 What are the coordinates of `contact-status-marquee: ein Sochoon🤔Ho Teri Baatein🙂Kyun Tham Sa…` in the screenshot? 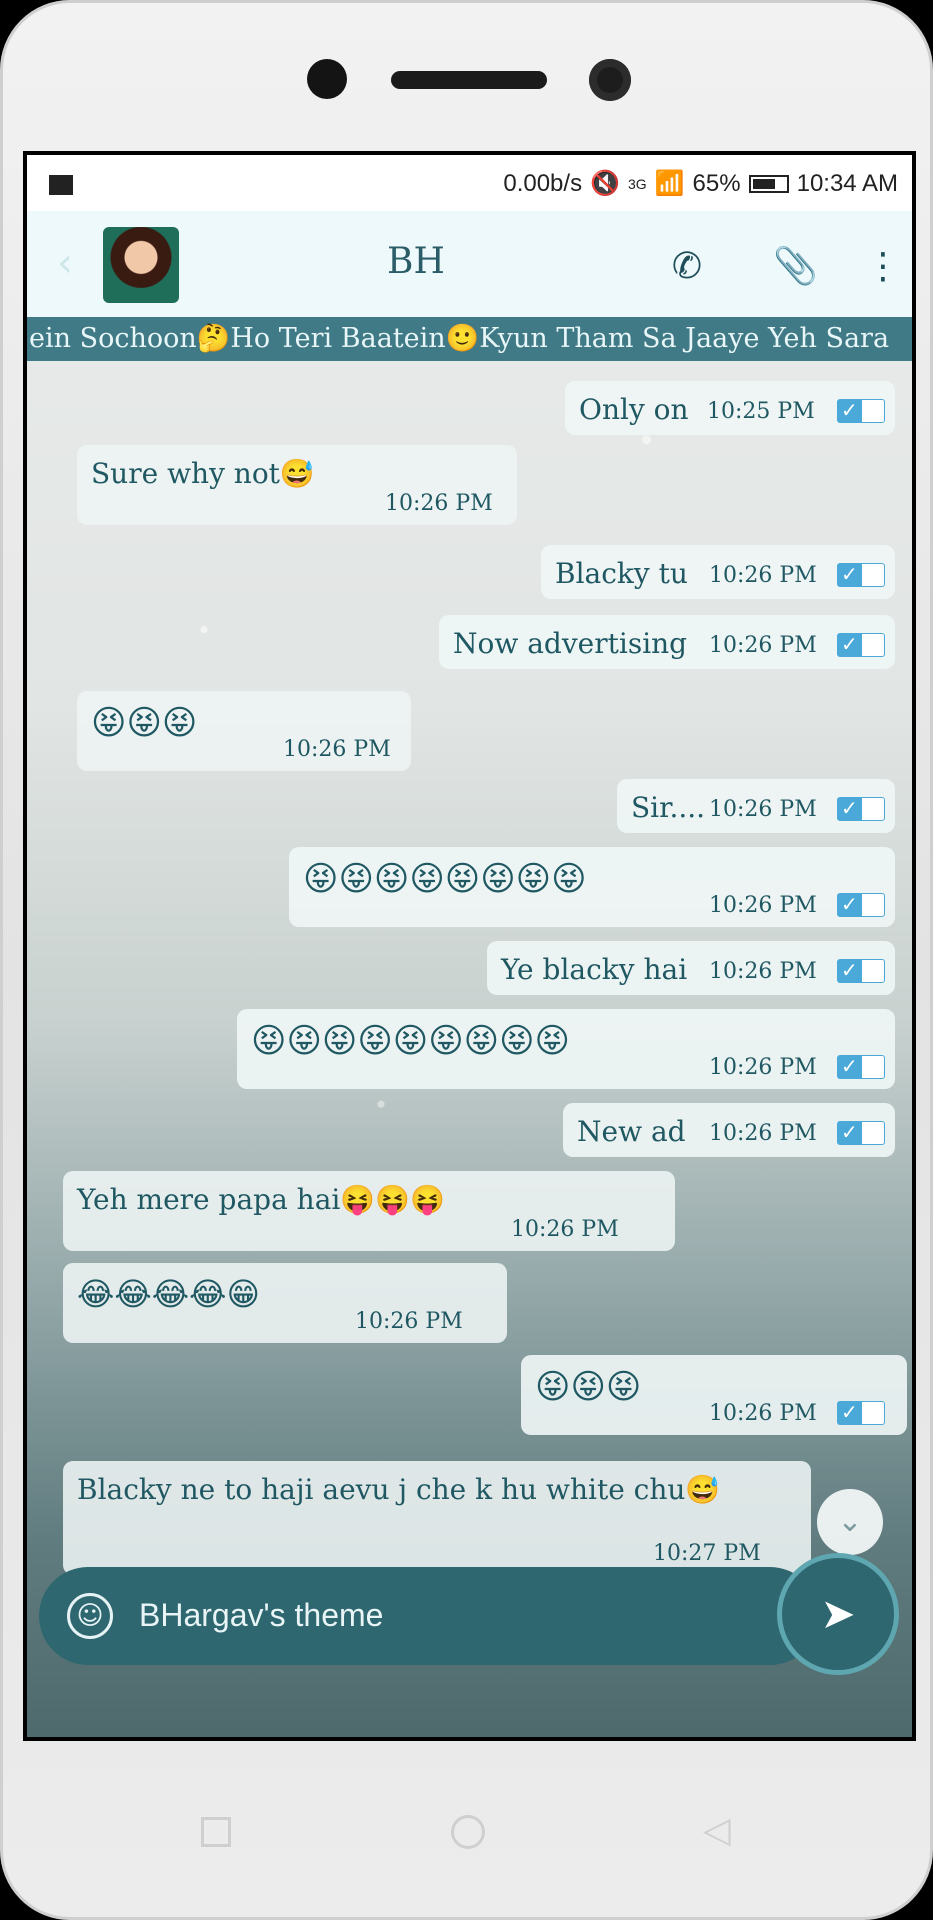 It's located at (469, 339).